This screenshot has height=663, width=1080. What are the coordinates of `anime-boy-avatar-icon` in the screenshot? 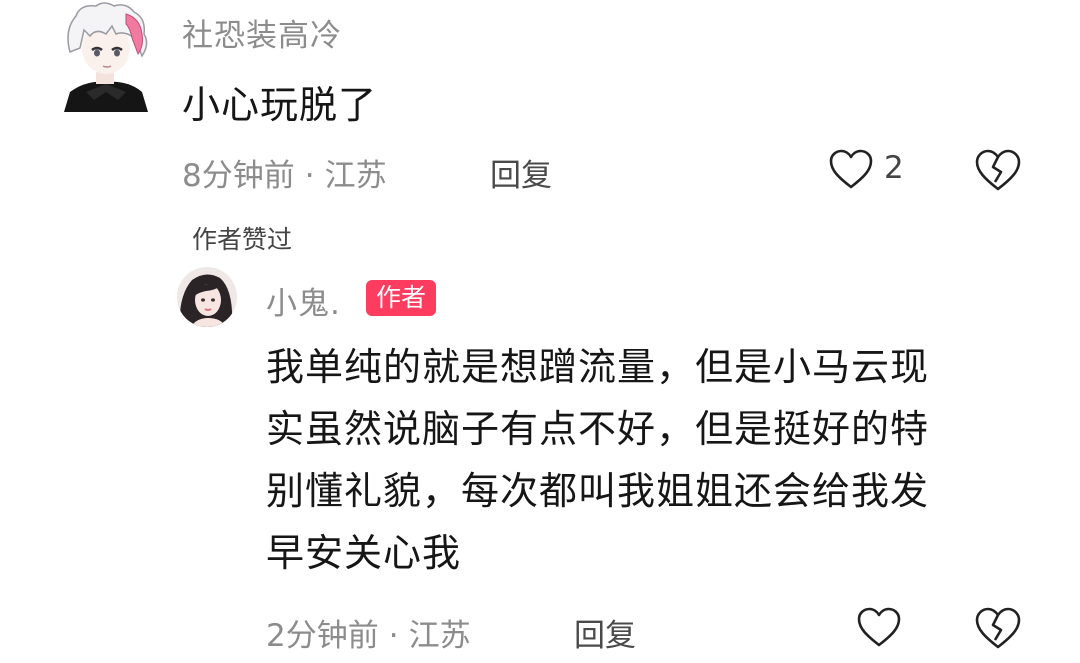 It's located at (106, 57).